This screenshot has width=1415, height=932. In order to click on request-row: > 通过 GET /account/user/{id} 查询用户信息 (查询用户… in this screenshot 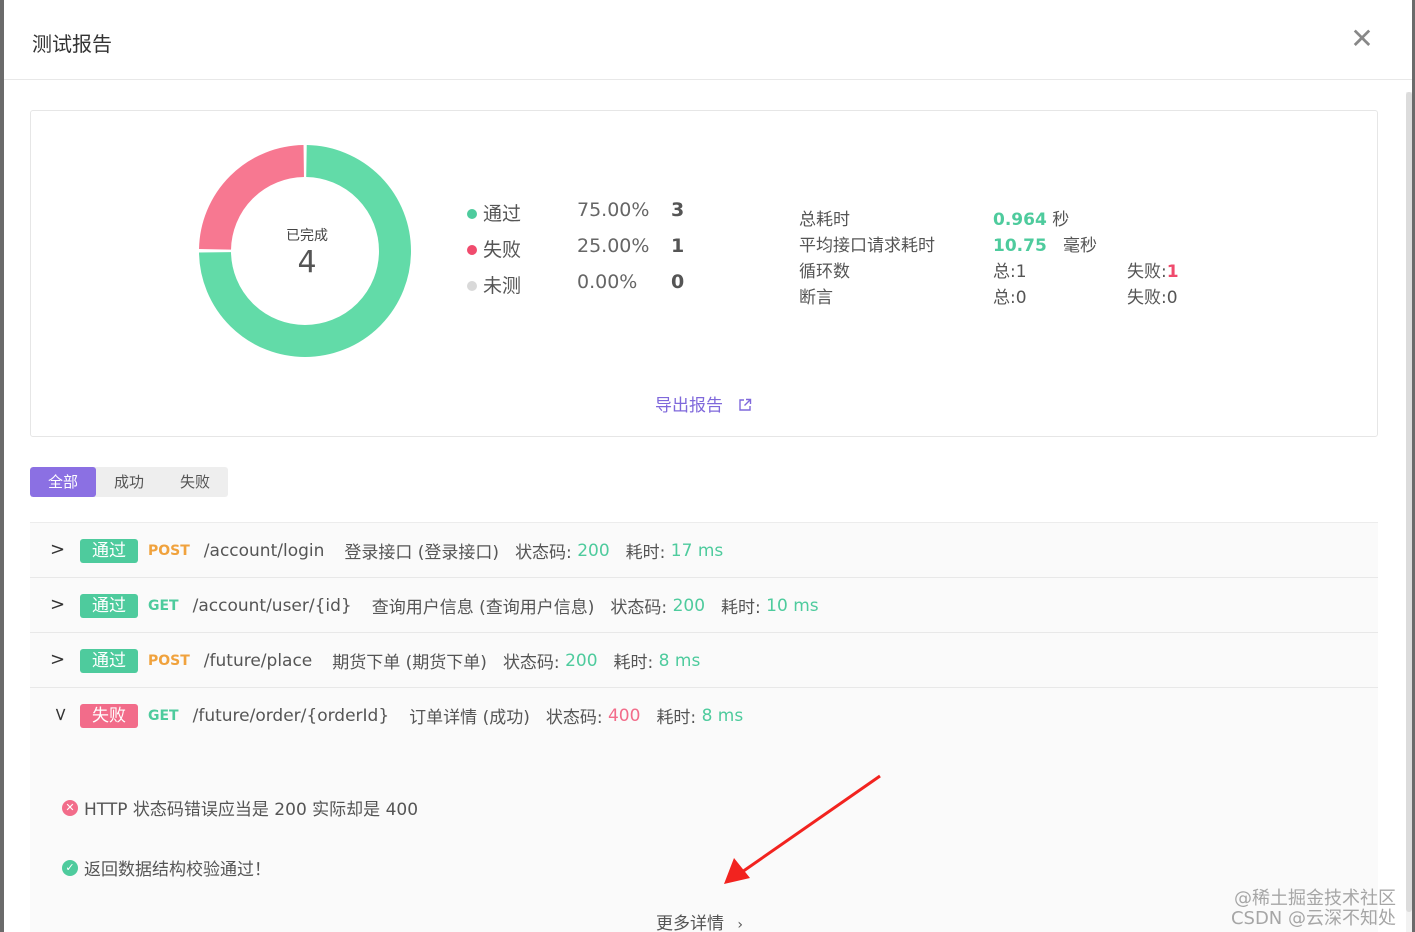, I will do `click(704, 605)`.